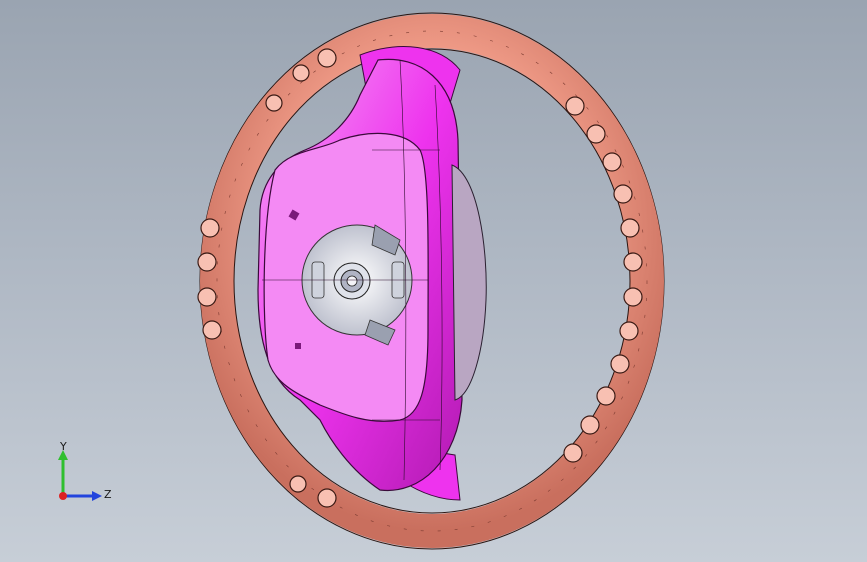 The height and width of the screenshot is (562, 867). Describe the element at coordinates (63, 446) in the screenshot. I see `y-axis-label: Y` at that location.